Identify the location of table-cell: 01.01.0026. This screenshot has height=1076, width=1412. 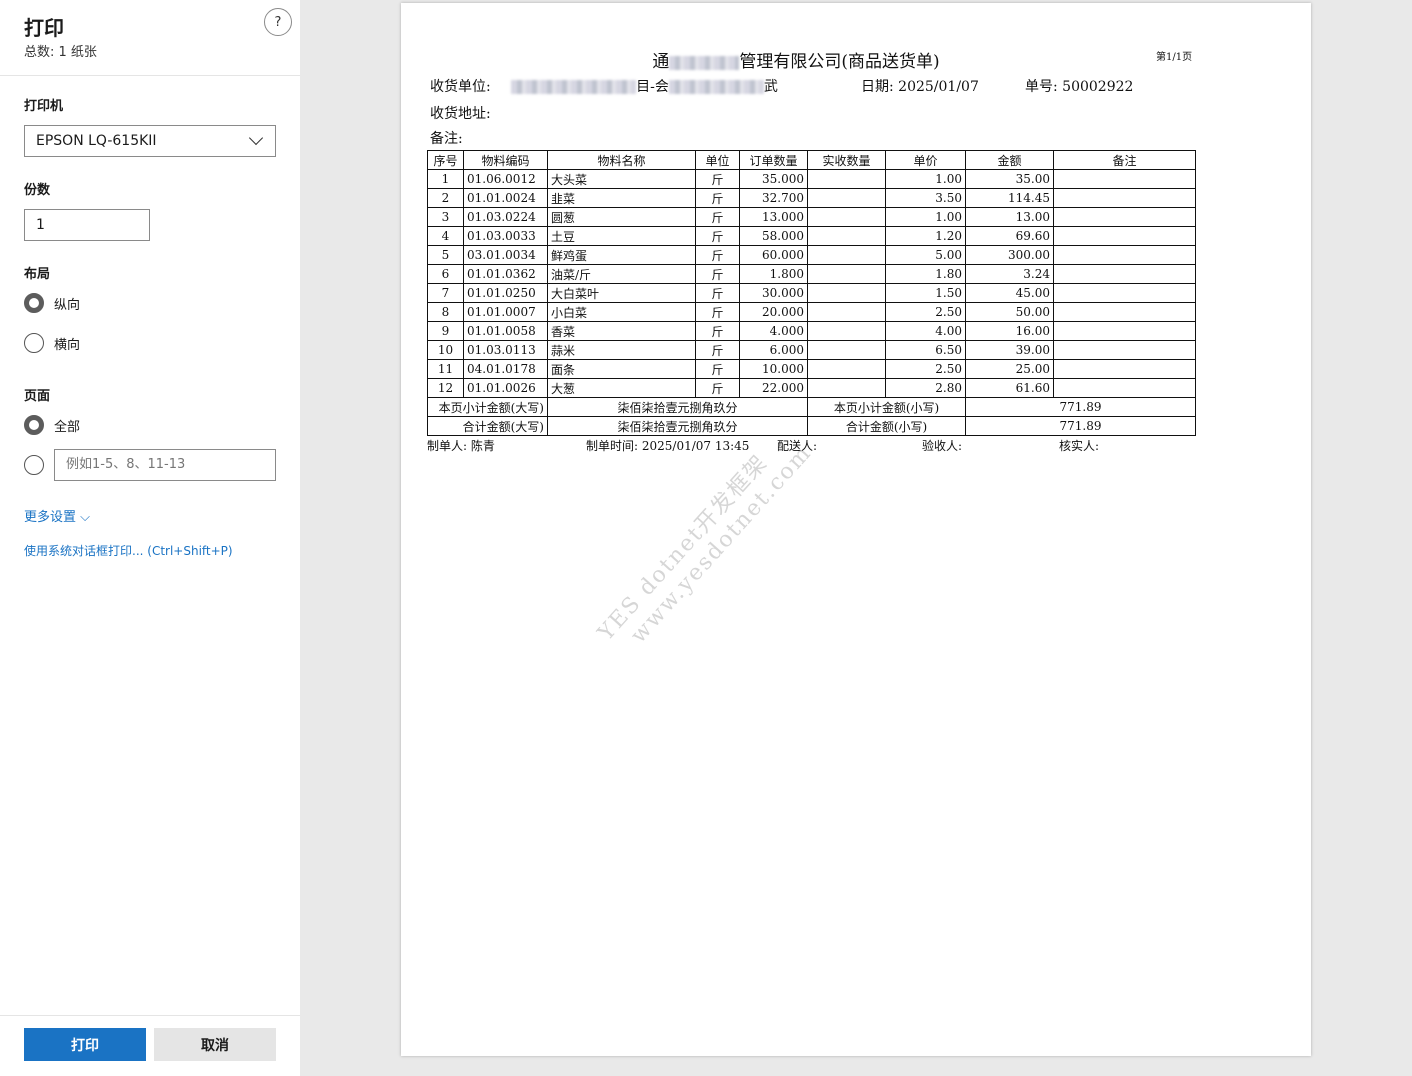
(505, 388).